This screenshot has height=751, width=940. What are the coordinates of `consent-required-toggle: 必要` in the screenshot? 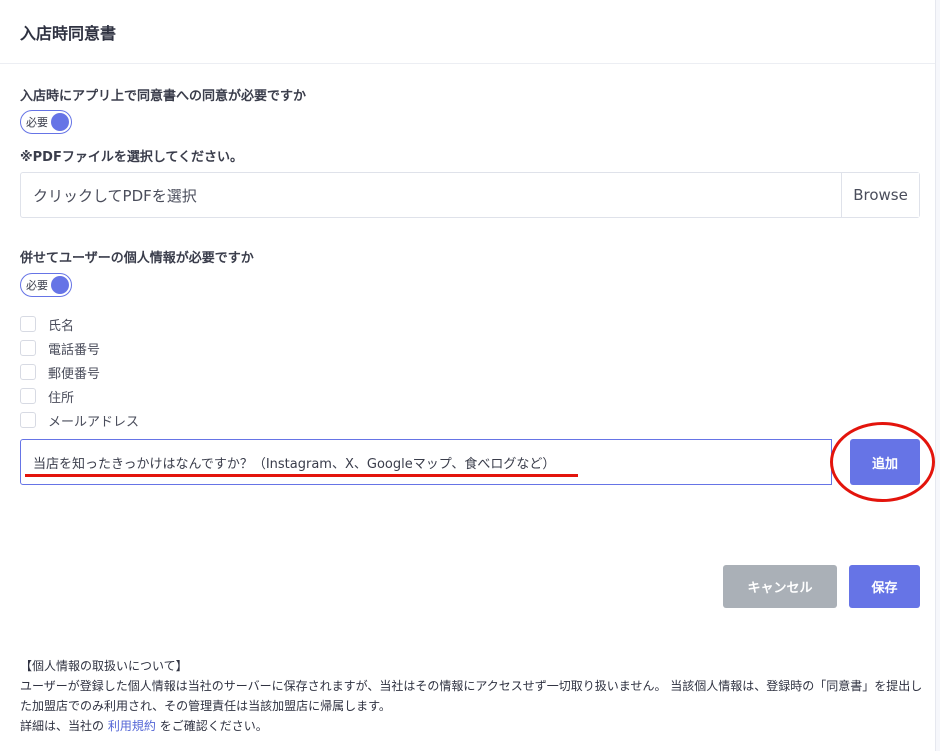 It's located at (46, 122).